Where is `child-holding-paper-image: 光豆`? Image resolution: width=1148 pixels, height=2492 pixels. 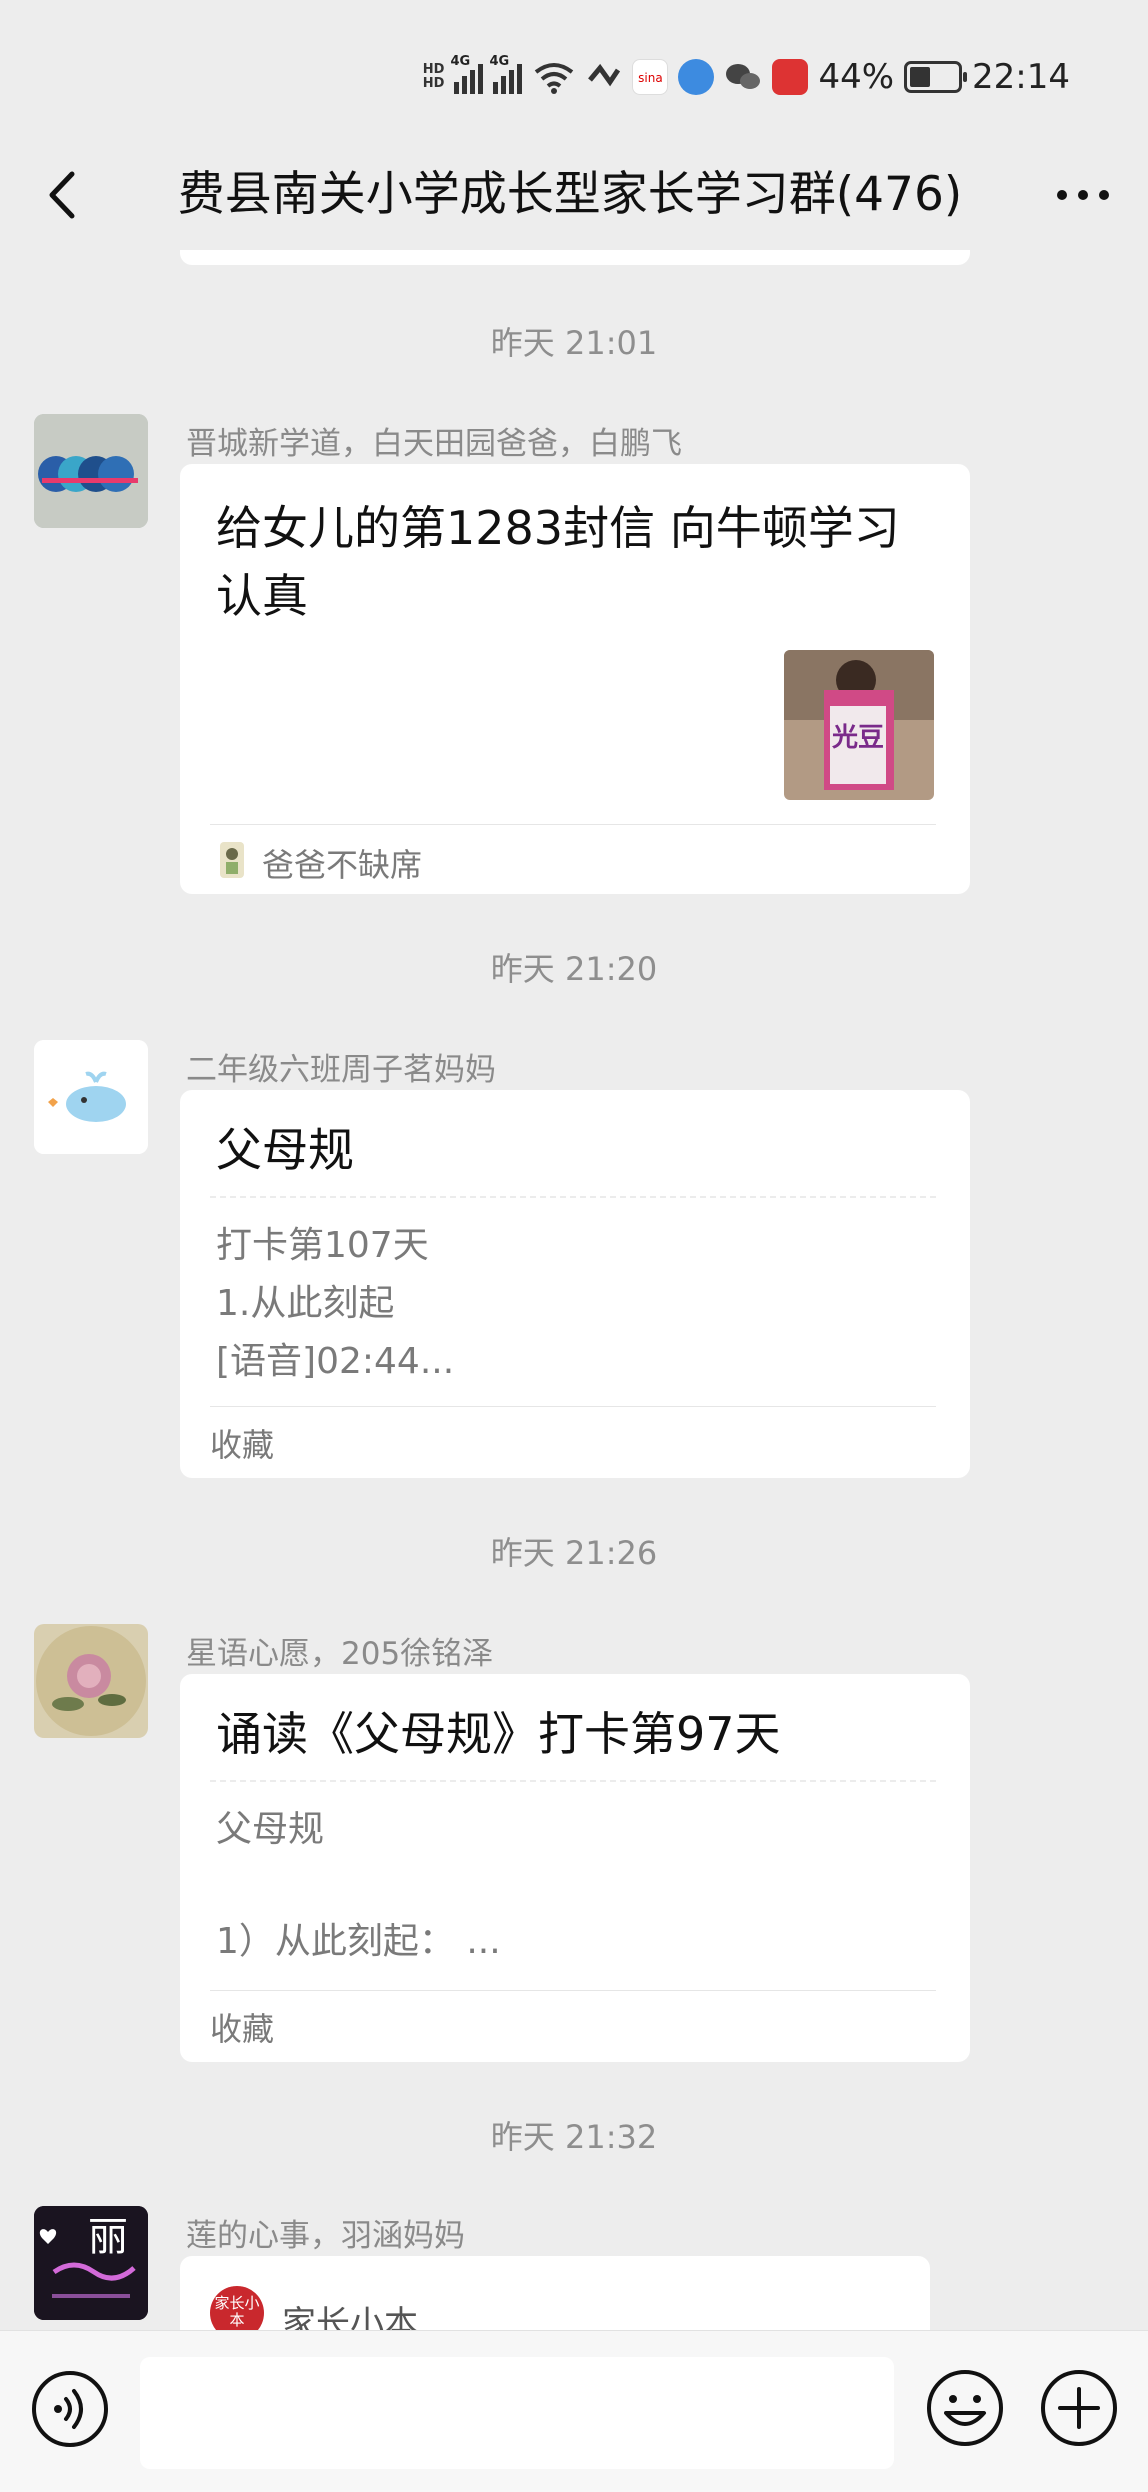 child-holding-paper-image: 光豆 is located at coordinates (859, 725).